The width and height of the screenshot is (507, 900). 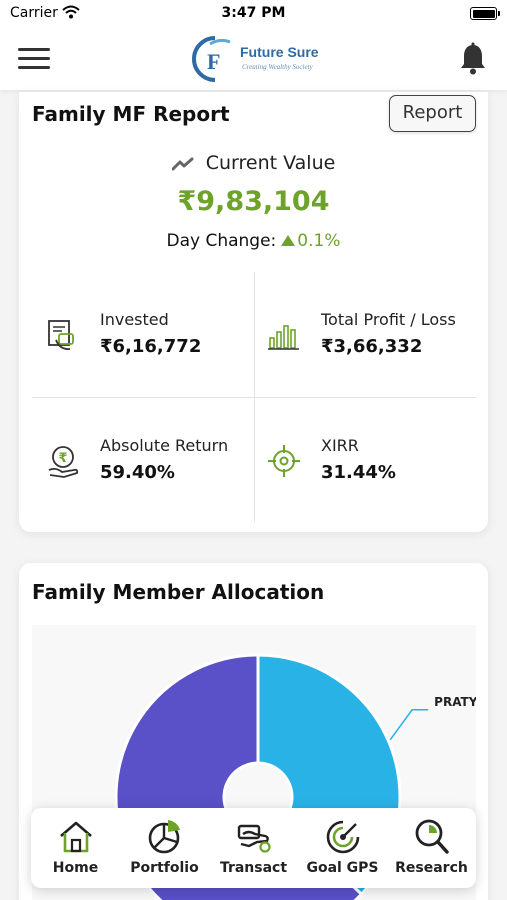 I want to click on home-icon, so click(x=76, y=837).